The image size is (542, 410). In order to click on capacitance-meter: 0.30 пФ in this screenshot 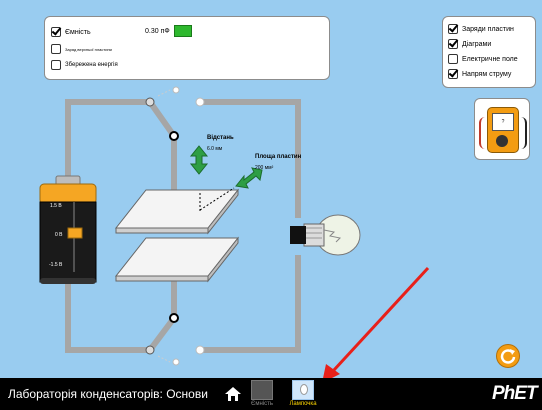, I will do `click(168, 31)`.